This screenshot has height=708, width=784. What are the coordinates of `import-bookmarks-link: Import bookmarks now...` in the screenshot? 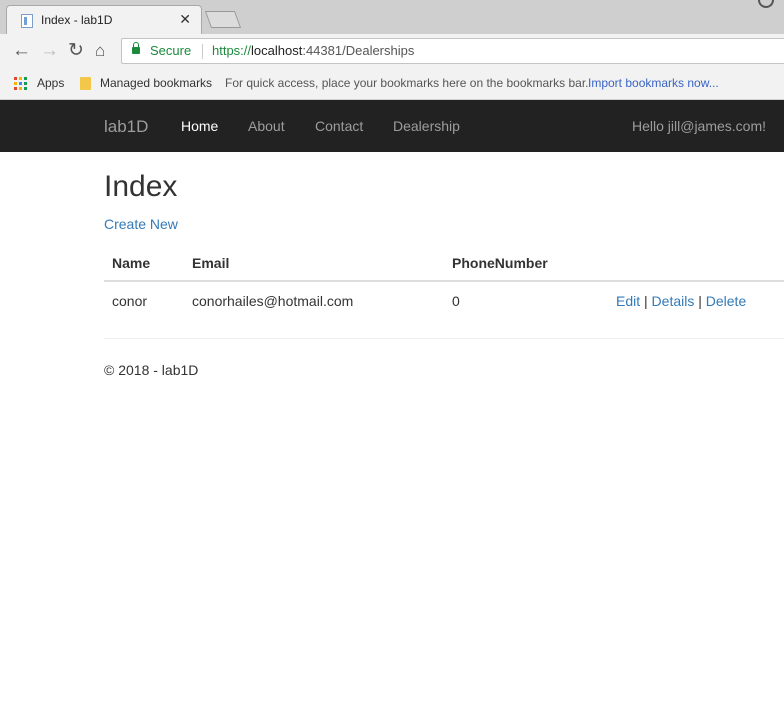 It's located at (653, 83).